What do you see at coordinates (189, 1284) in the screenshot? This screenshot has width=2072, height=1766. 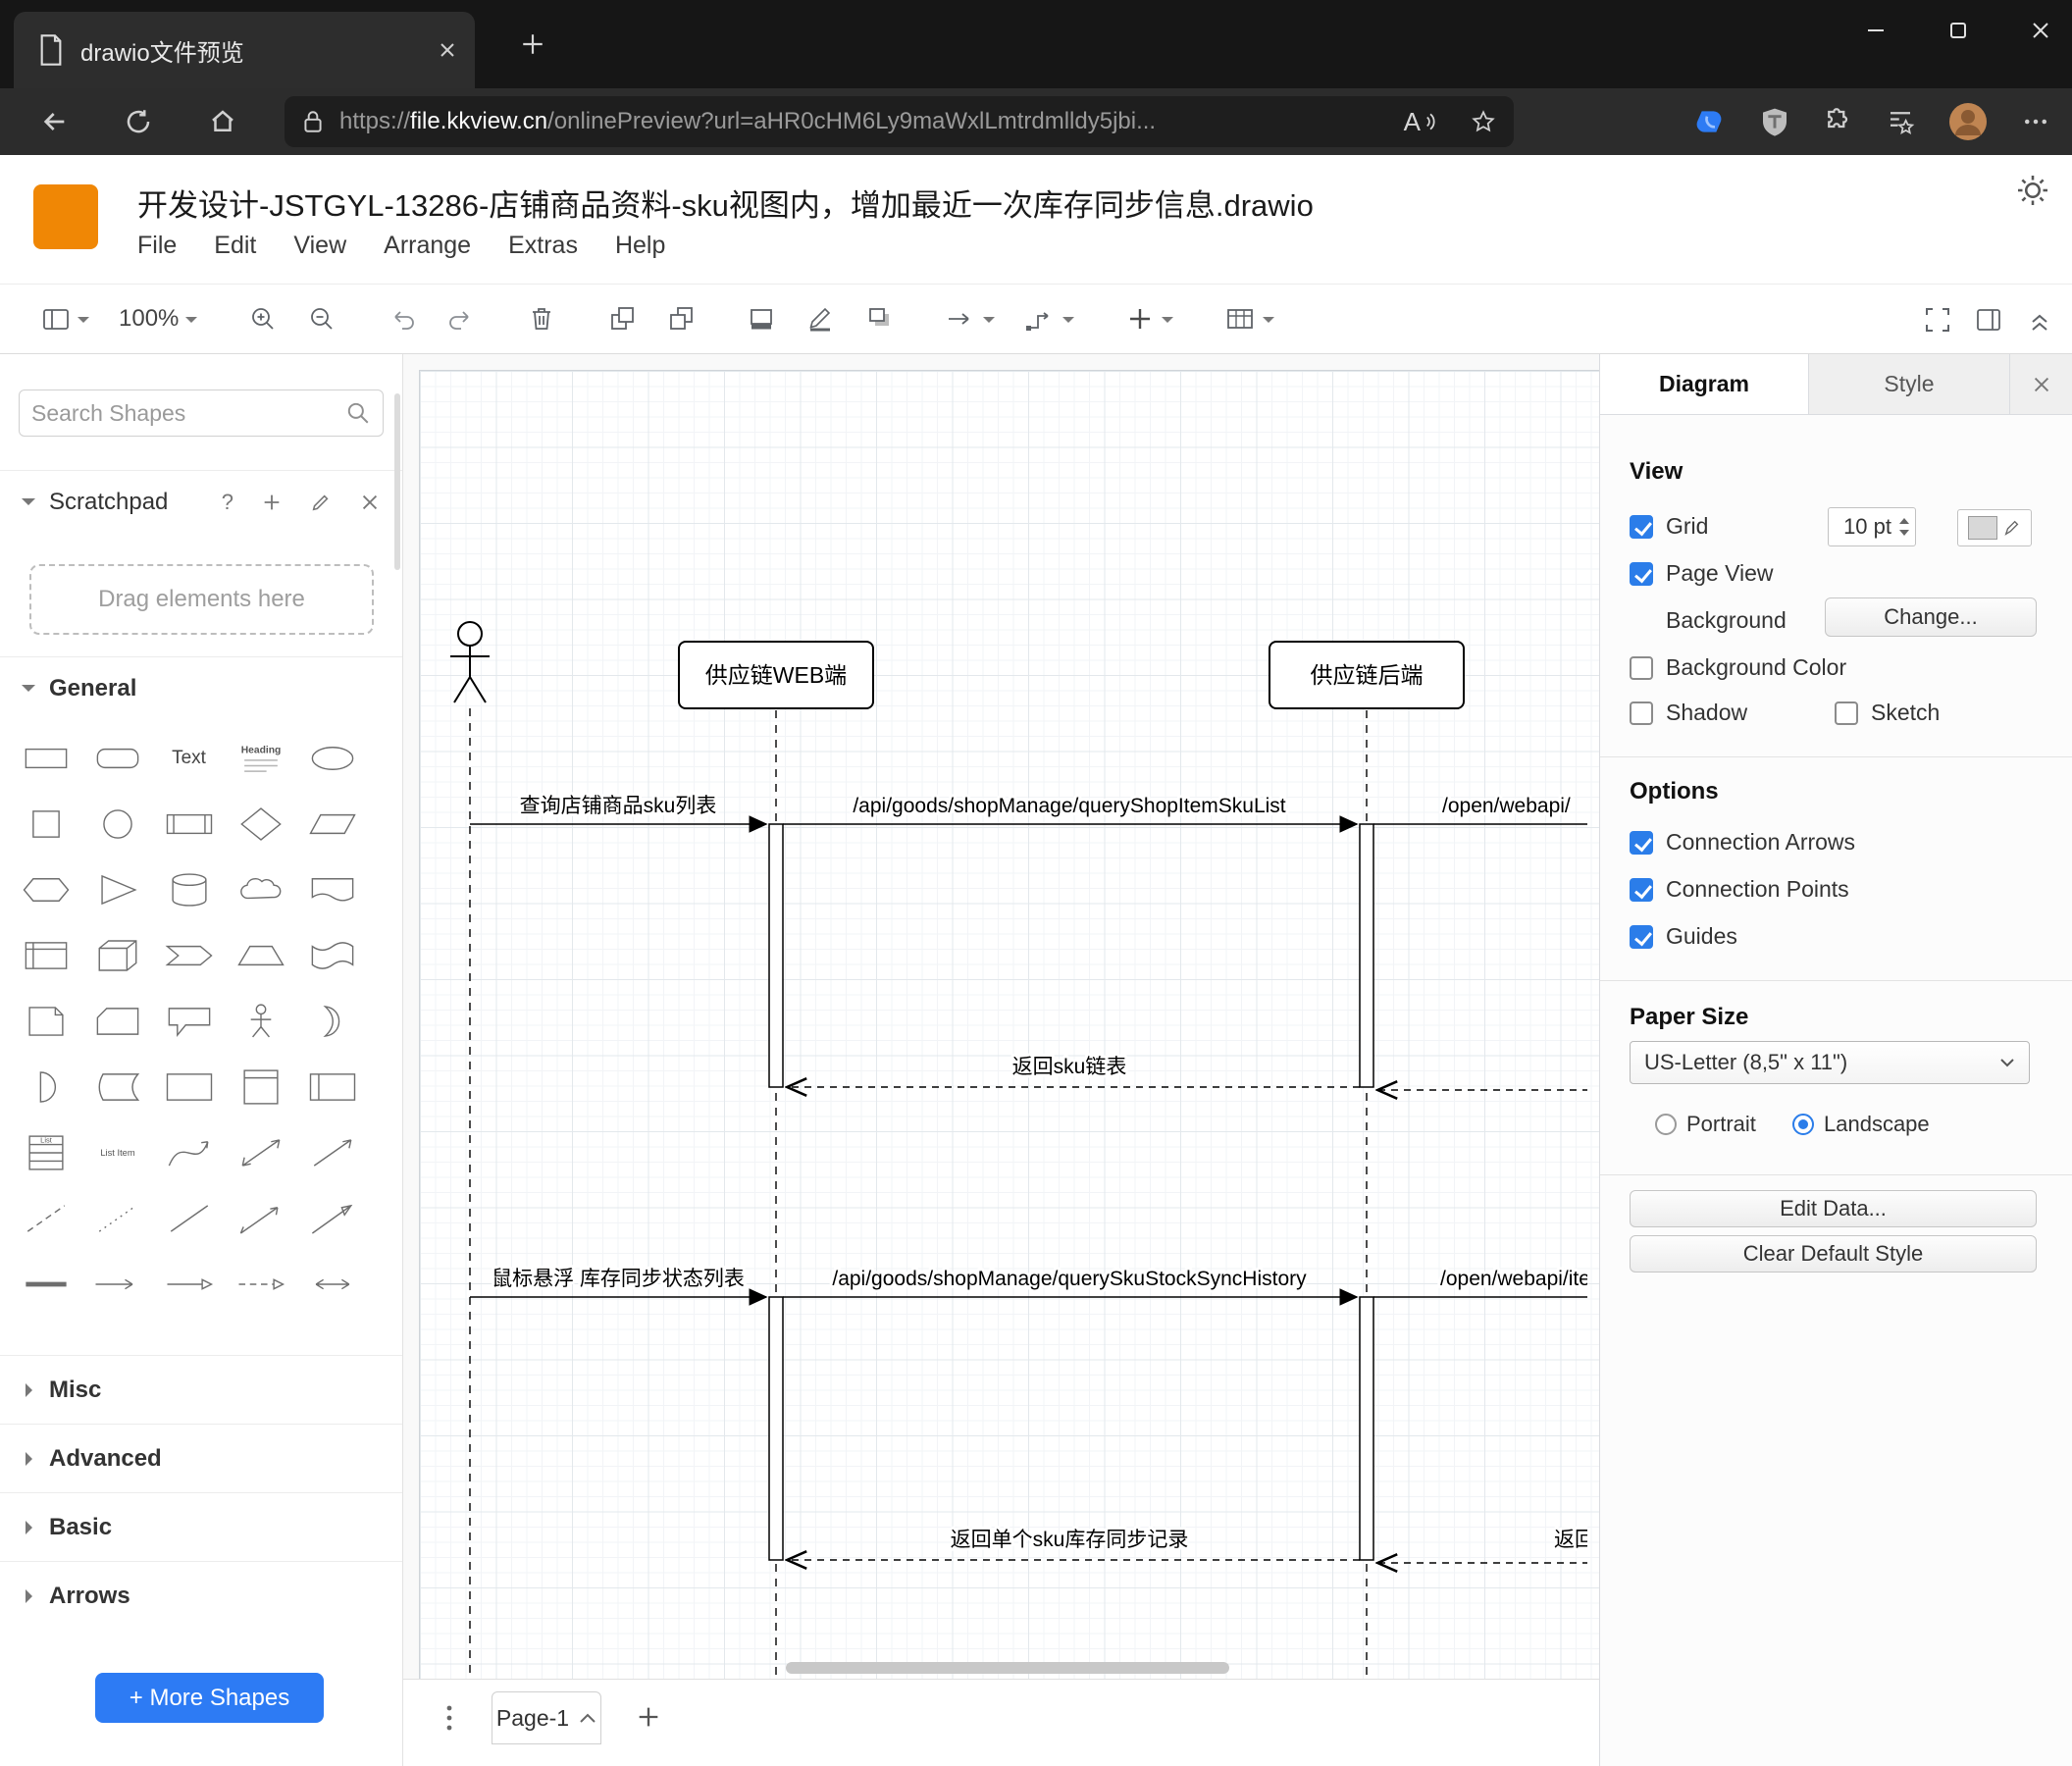 I see `shape-open-arrow-right` at bounding box center [189, 1284].